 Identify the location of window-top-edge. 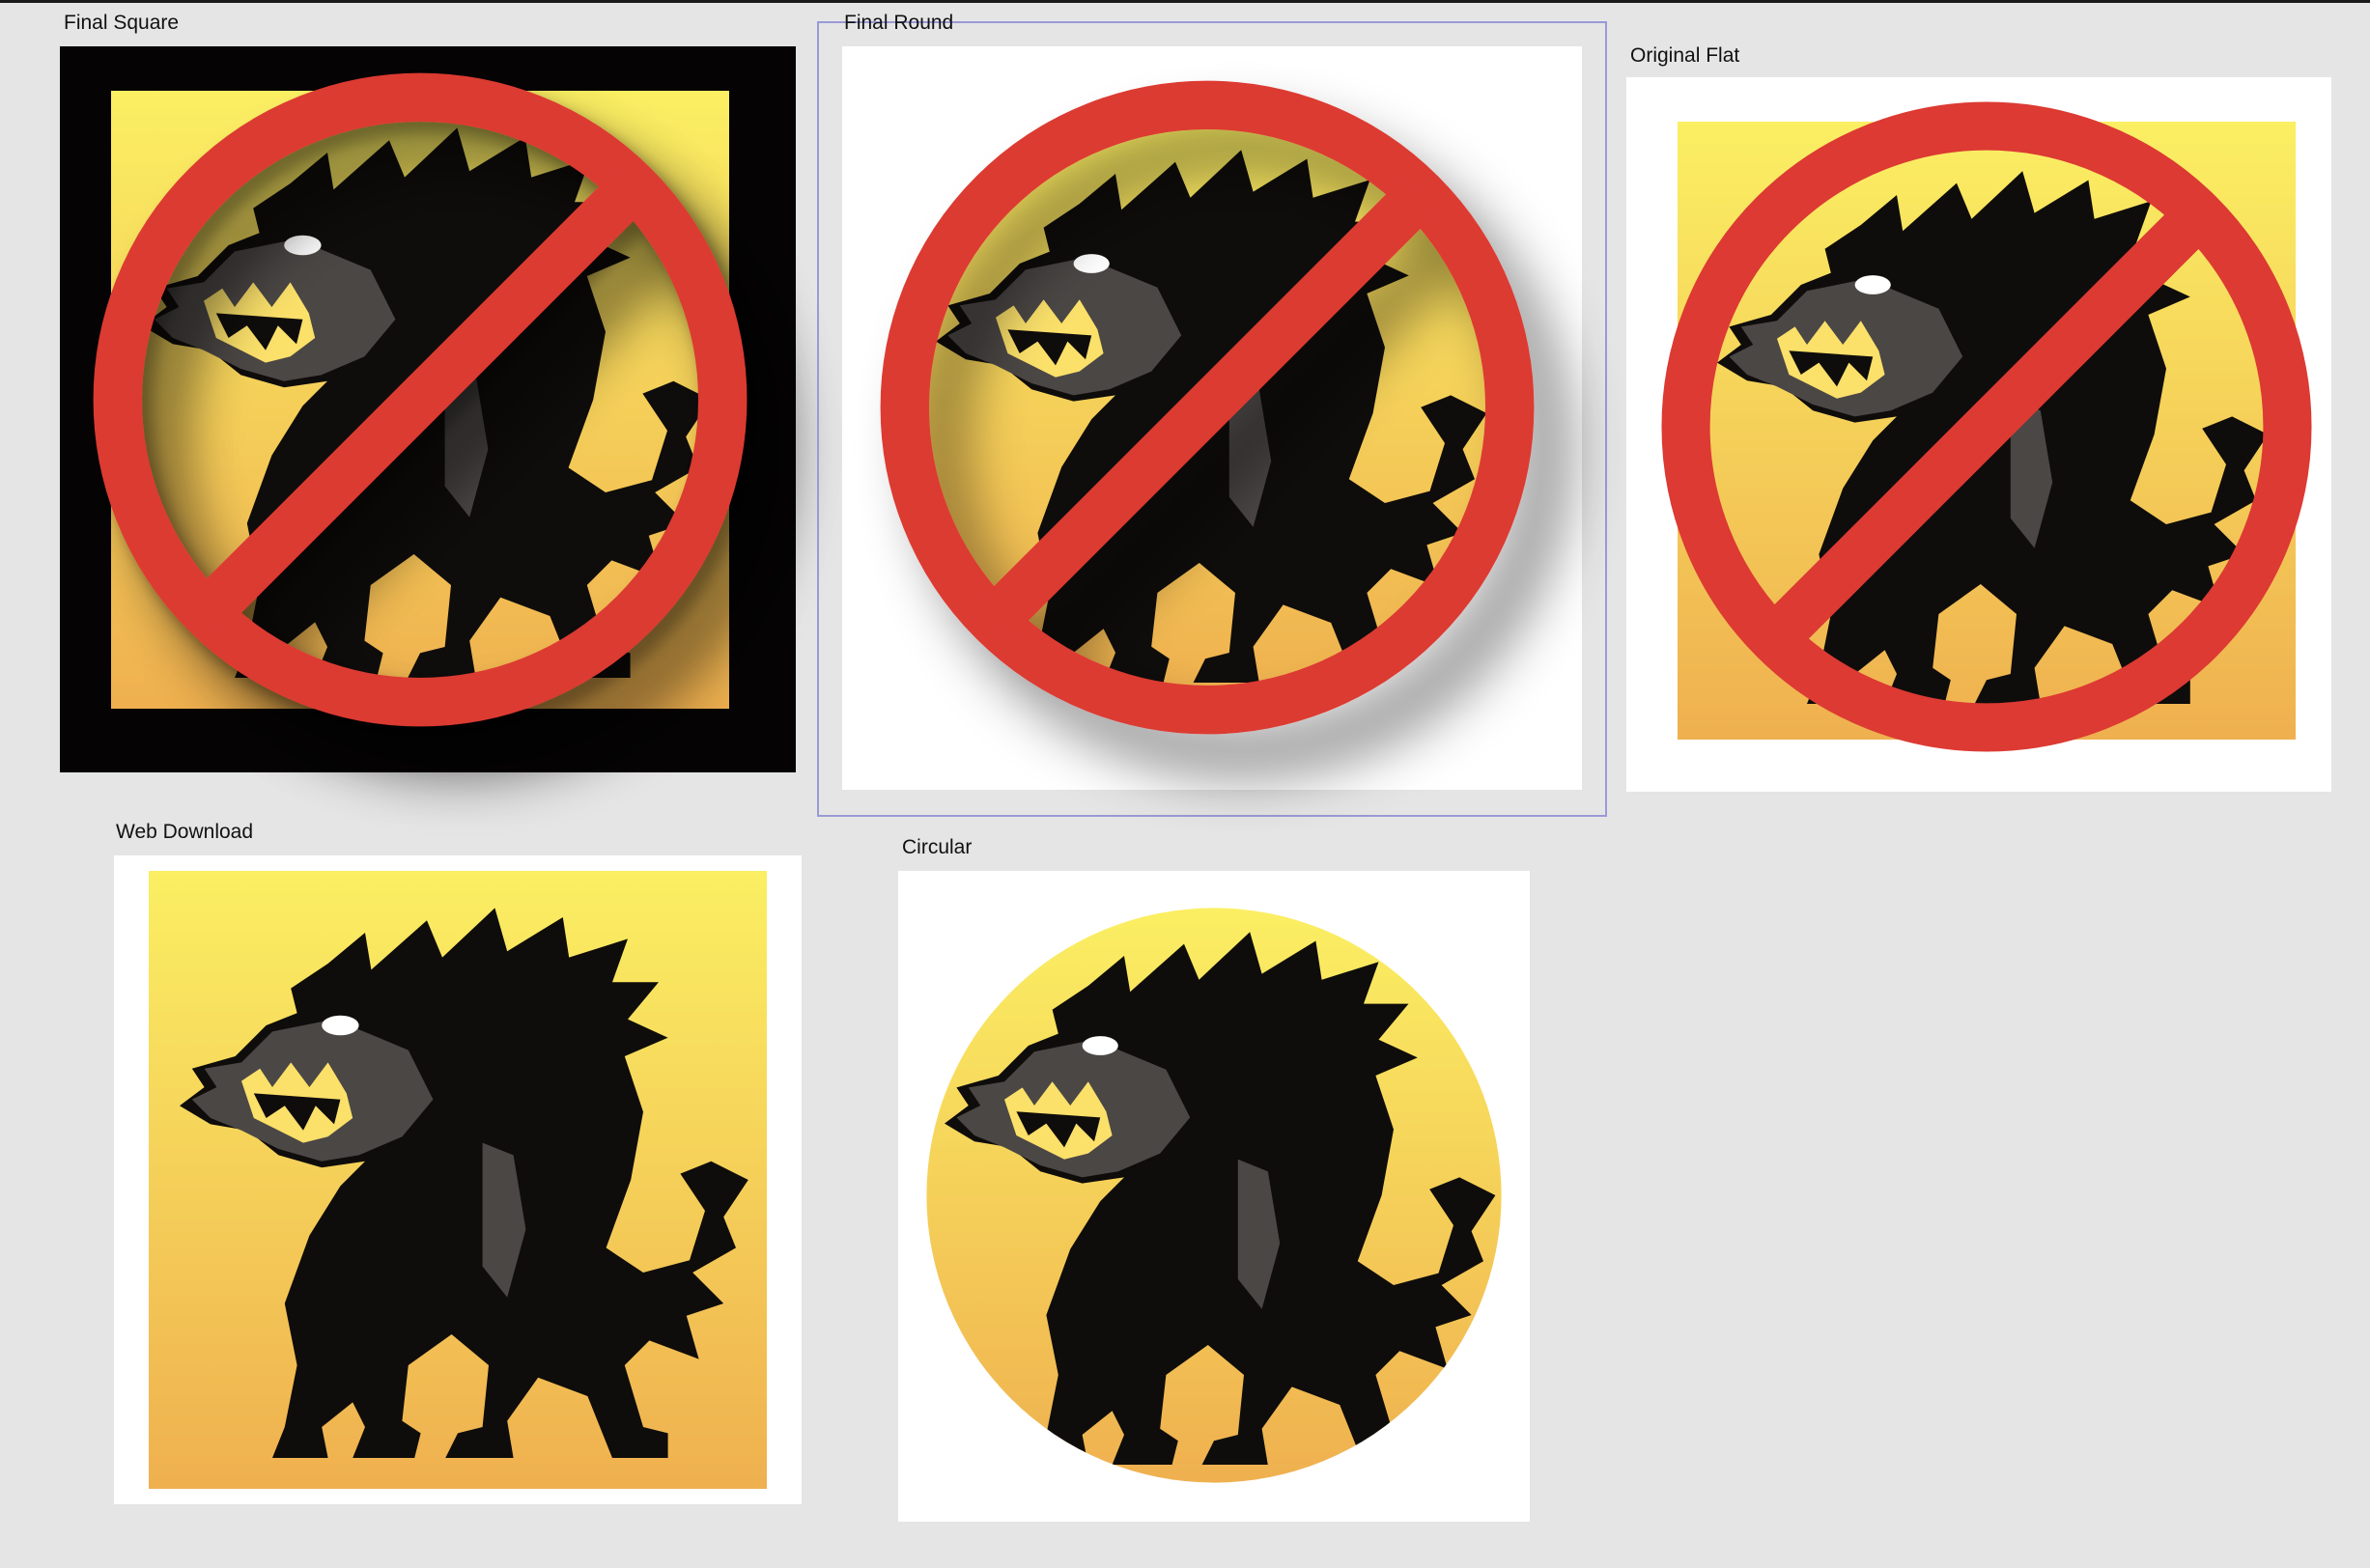
(1185, 2).